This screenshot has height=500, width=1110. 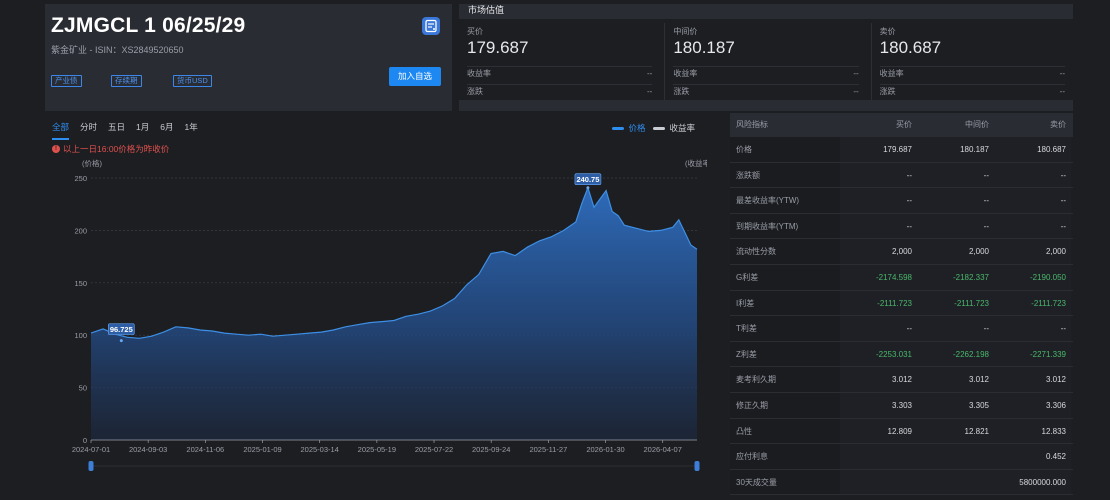 I want to click on risk-value-bid: 12.809, so click(x=878, y=431).